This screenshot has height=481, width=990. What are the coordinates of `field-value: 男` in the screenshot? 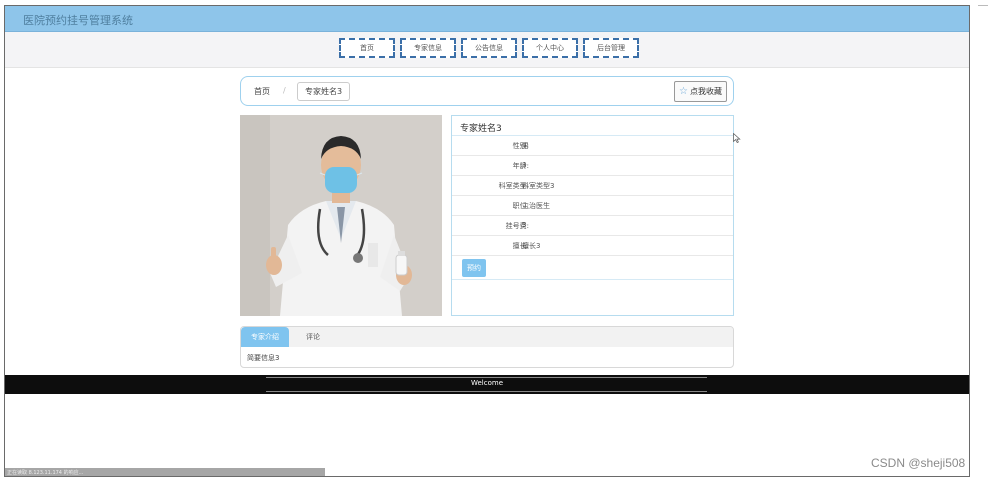 It's located at (525, 146).